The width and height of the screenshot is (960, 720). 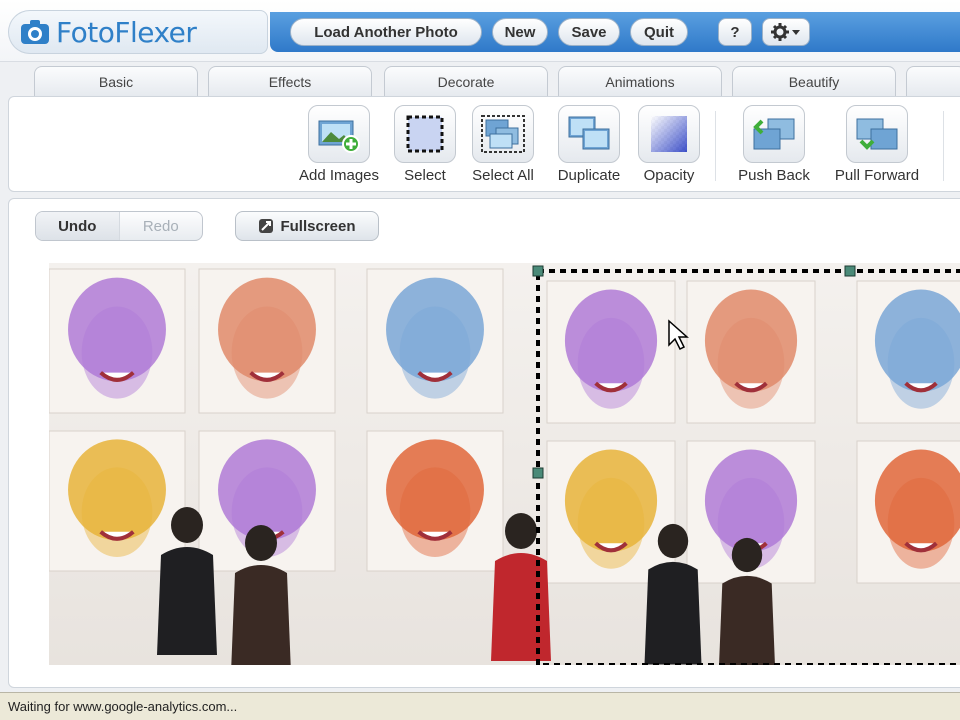 I want to click on undo-redo-group: Undo Redo, so click(x=119, y=226).